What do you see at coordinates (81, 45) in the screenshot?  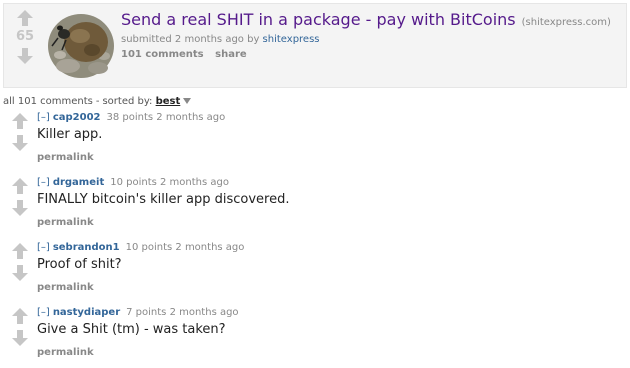 I see `dung-beetle-thumbnail-icon` at bounding box center [81, 45].